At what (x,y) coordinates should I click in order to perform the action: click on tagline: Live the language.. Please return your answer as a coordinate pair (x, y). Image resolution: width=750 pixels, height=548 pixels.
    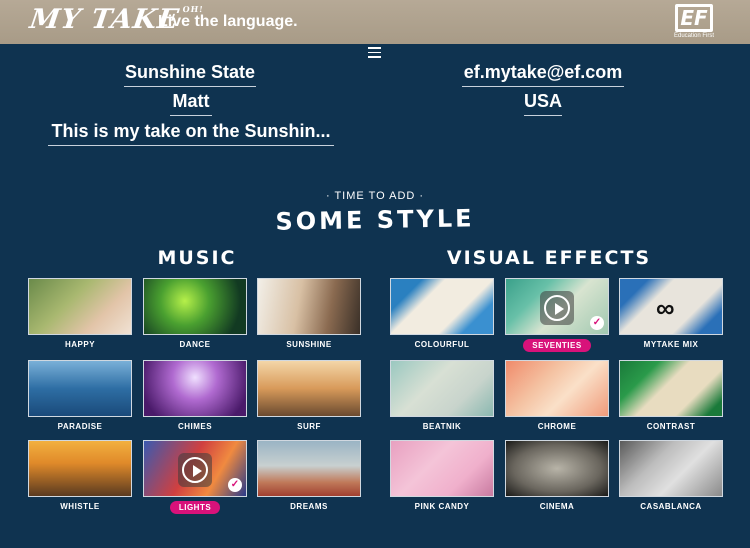
    Looking at the image, I should click on (228, 21).